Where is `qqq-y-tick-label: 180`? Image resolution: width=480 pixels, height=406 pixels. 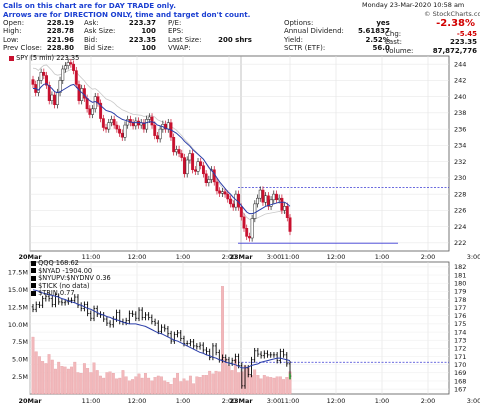 qqq-y-tick-label: 180 is located at coordinates (460, 283).